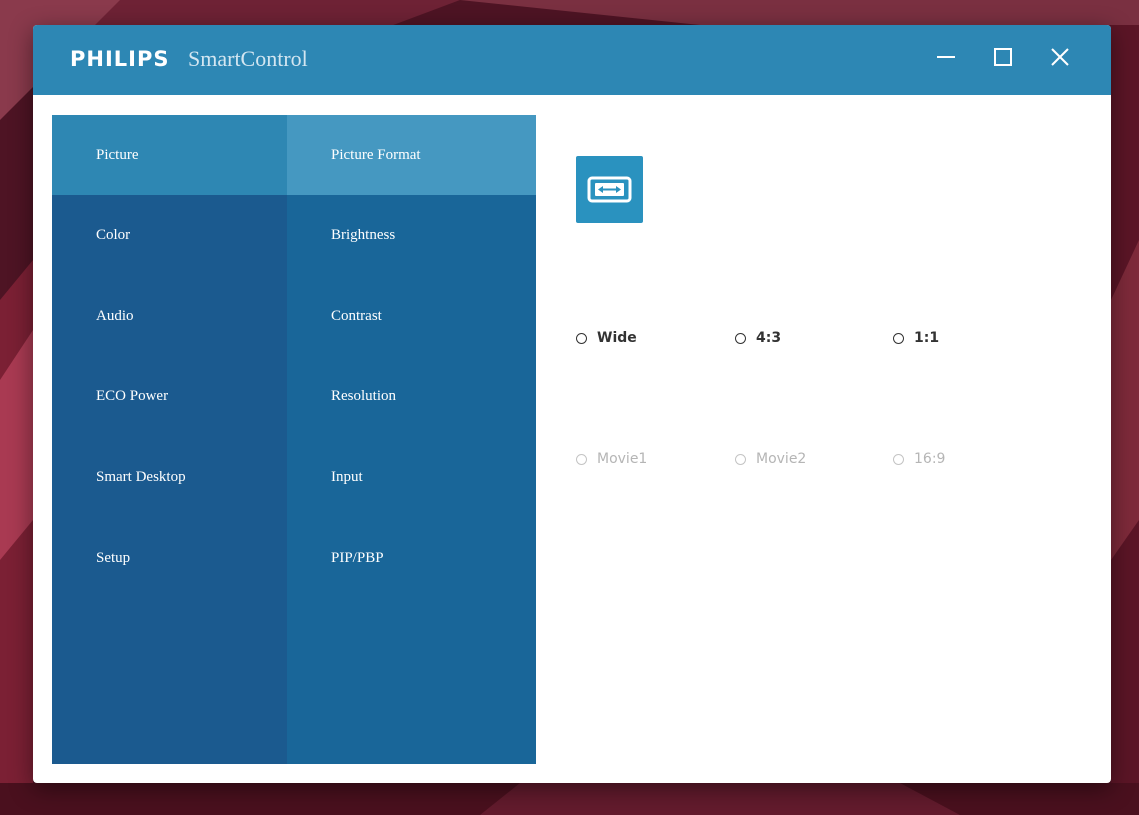 Image resolution: width=1139 pixels, height=815 pixels. What do you see at coordinates (117, 154) in the screenshot?
I see `menu-item-label: Picture` at bounding box center [117, 154].